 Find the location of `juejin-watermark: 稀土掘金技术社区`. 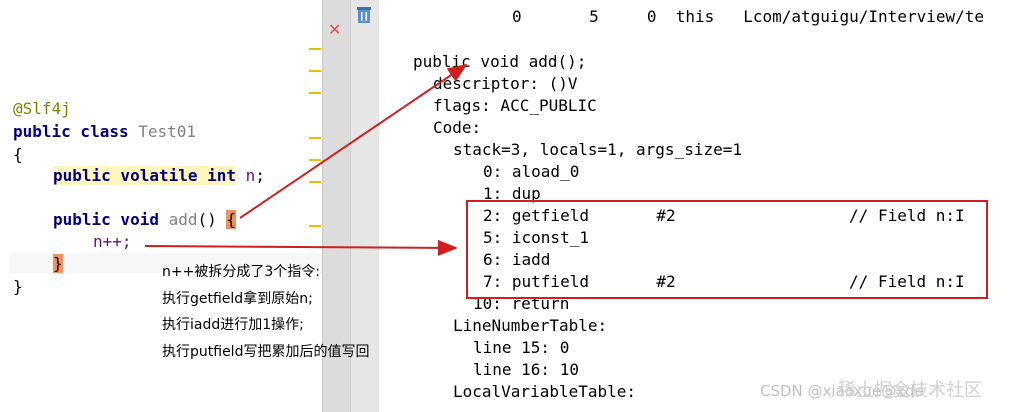

juejin-watermark: 稀土掘金技术社区 is located at coordinates (910, 390).